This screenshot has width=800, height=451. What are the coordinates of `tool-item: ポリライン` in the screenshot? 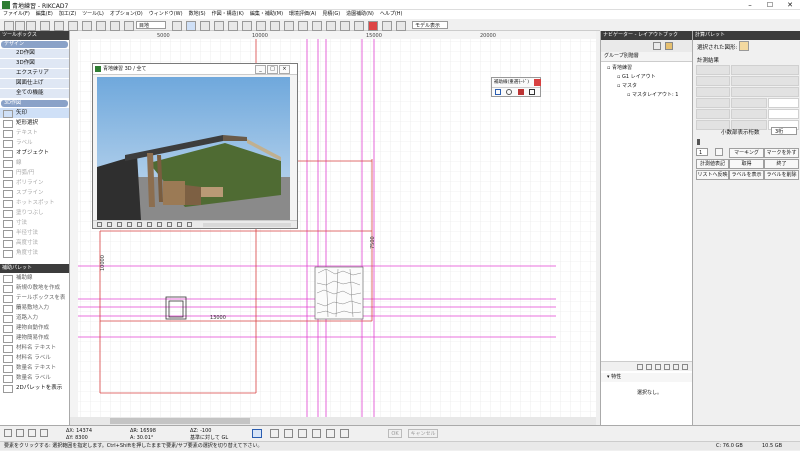 It's located at (34, 183).